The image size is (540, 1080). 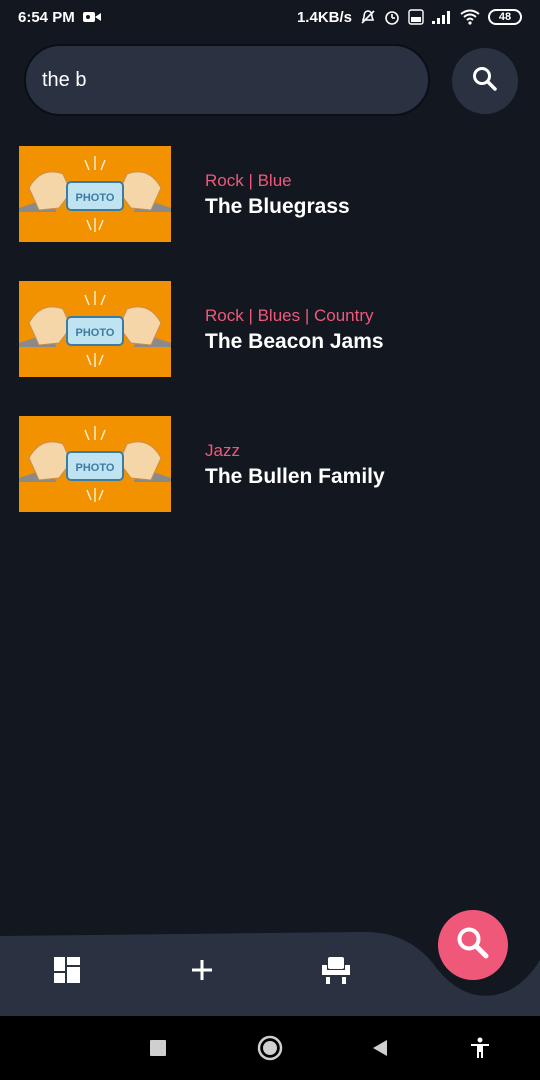 I want to click on status-left: 6:54 PM, so click(x=59, y=17).